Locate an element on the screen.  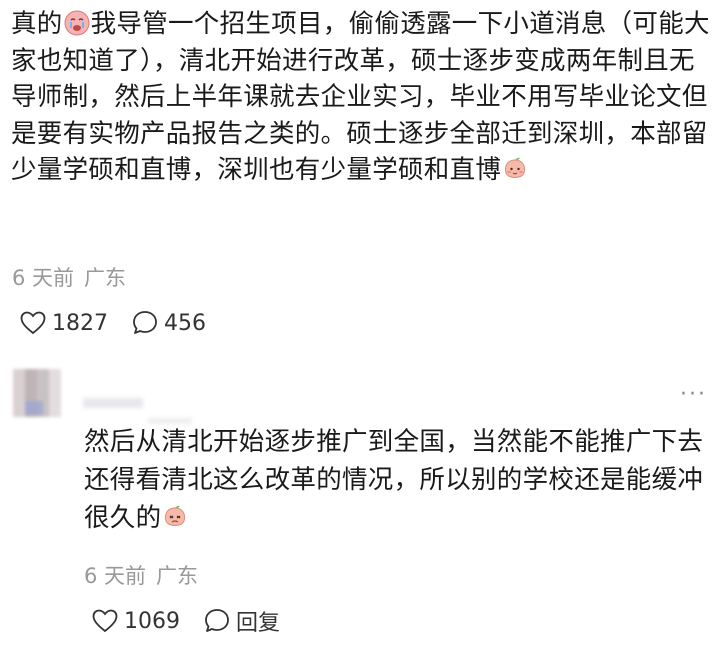
post-comment-count: 456 is located at coordinates (185, 323).